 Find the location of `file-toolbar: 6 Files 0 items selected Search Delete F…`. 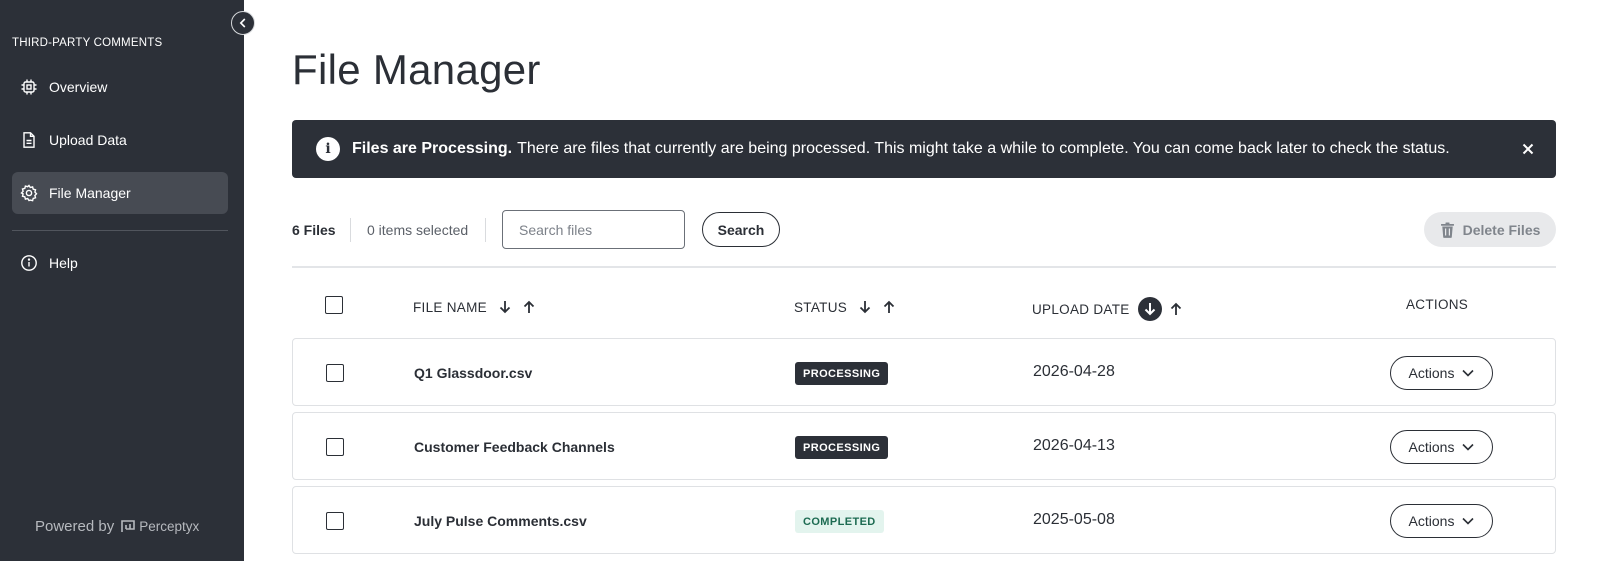

file-toolbar: 6 Files 0 items selected Search Delete F… is located at coordinates (924, 230).